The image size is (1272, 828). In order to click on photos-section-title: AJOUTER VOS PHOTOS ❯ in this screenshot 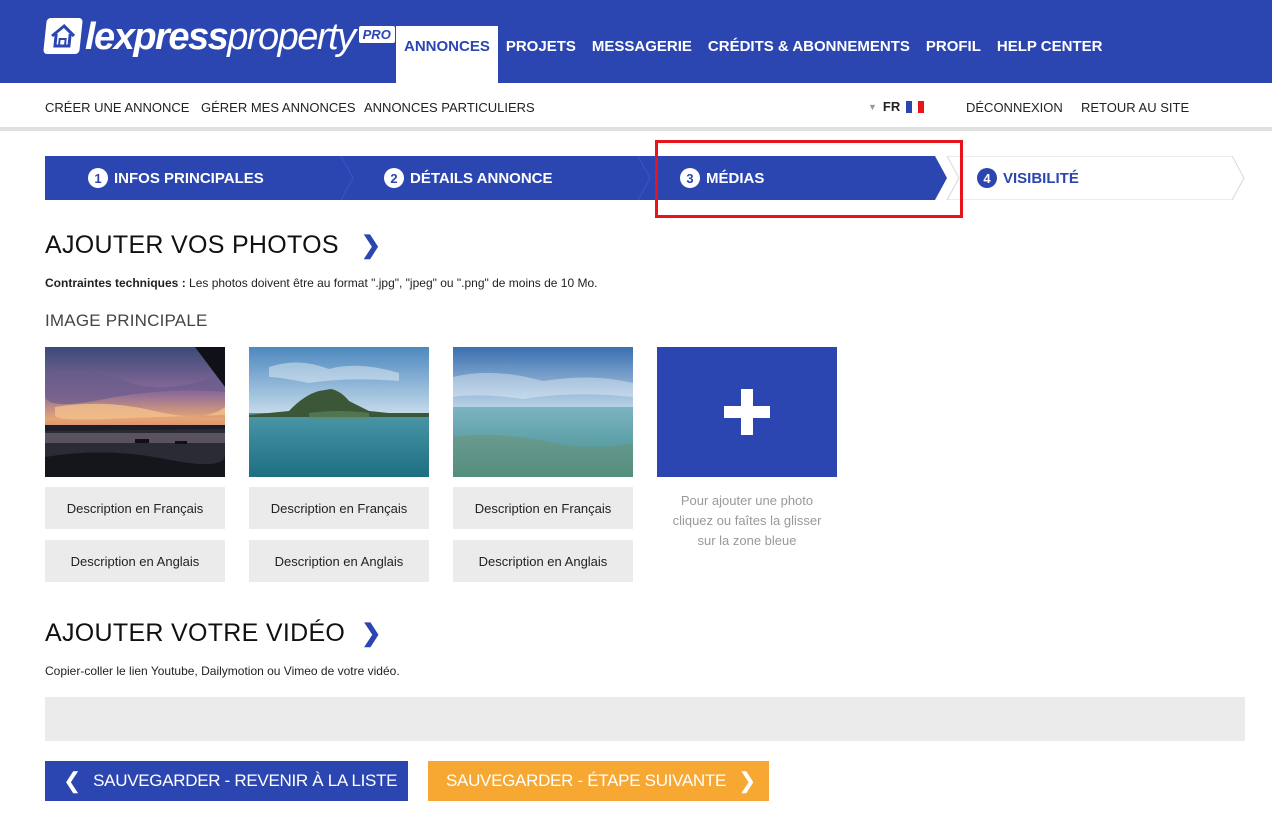, I will do `click(213, 245)`.